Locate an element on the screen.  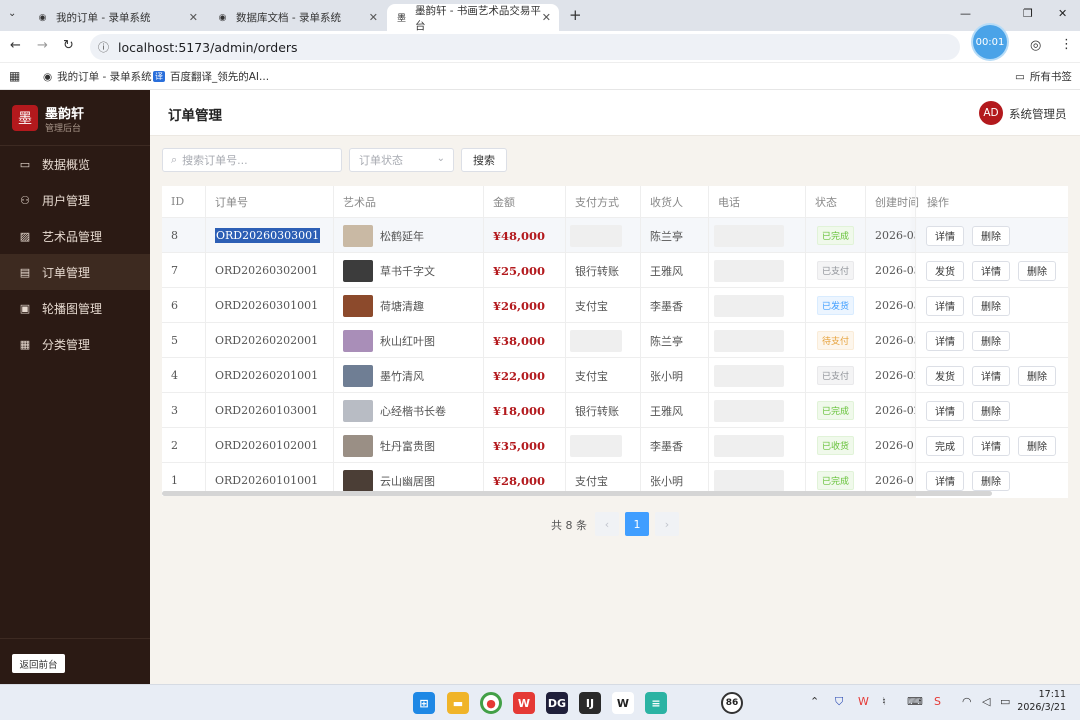
search-button: 搜索 is located at coordinates (484, 160).